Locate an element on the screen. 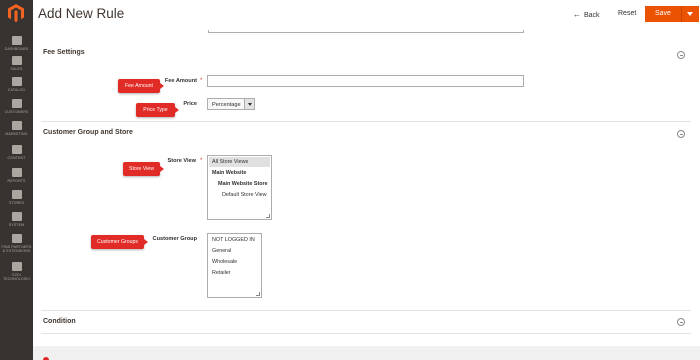  sidebar-item-label: Find Partners & Extensions is located at coordinates (16, 249).